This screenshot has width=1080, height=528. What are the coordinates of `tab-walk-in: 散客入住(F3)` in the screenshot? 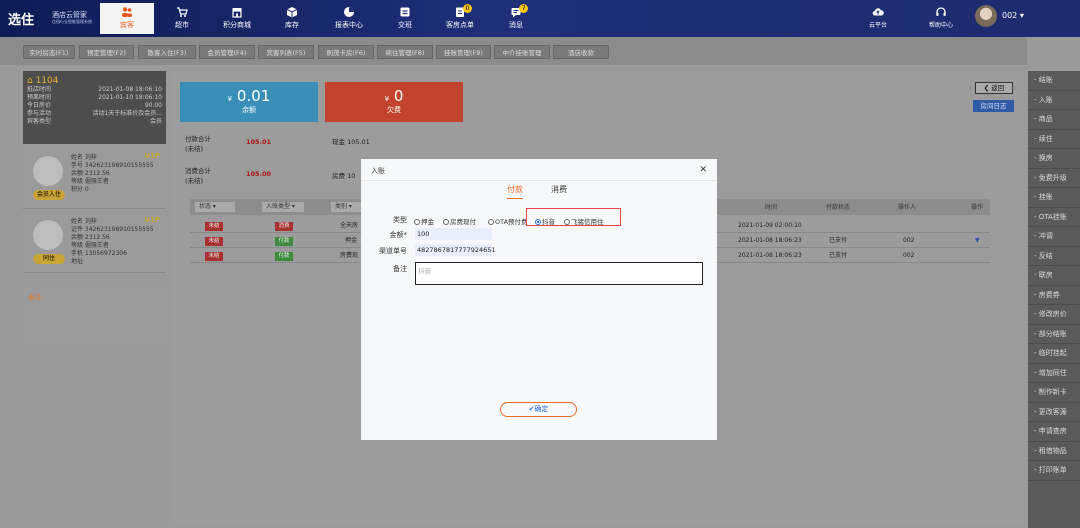 It's located at (167, 52).